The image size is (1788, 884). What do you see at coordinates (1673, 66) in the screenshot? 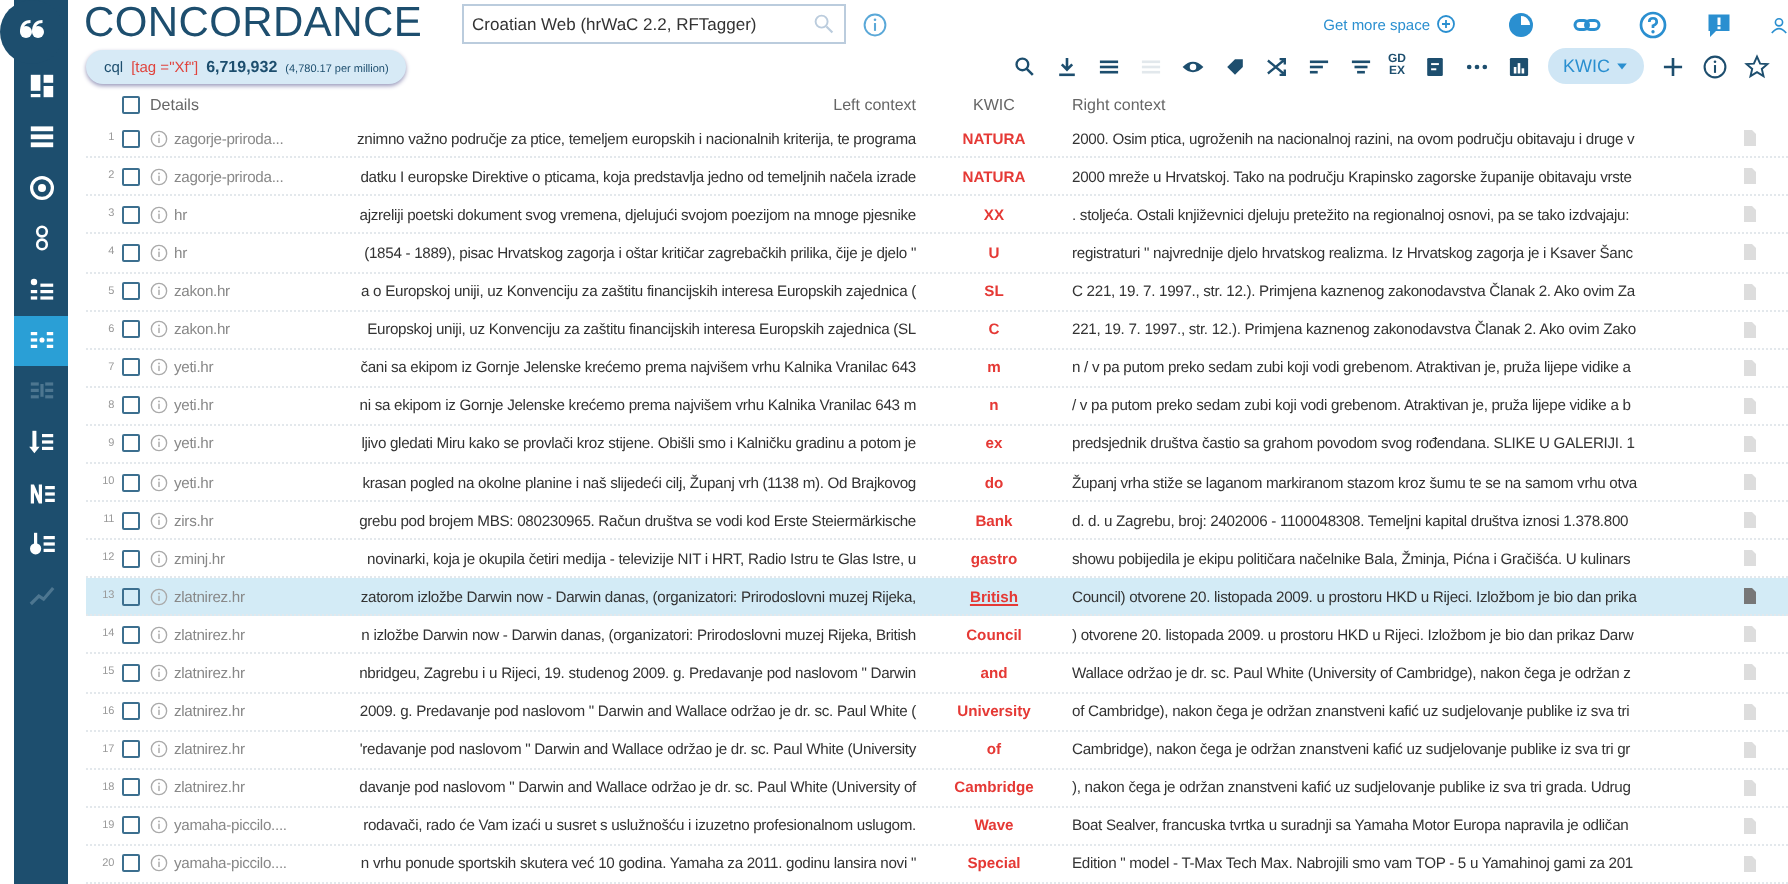
I see `plus-icon` at bounding box center [1673, 66].